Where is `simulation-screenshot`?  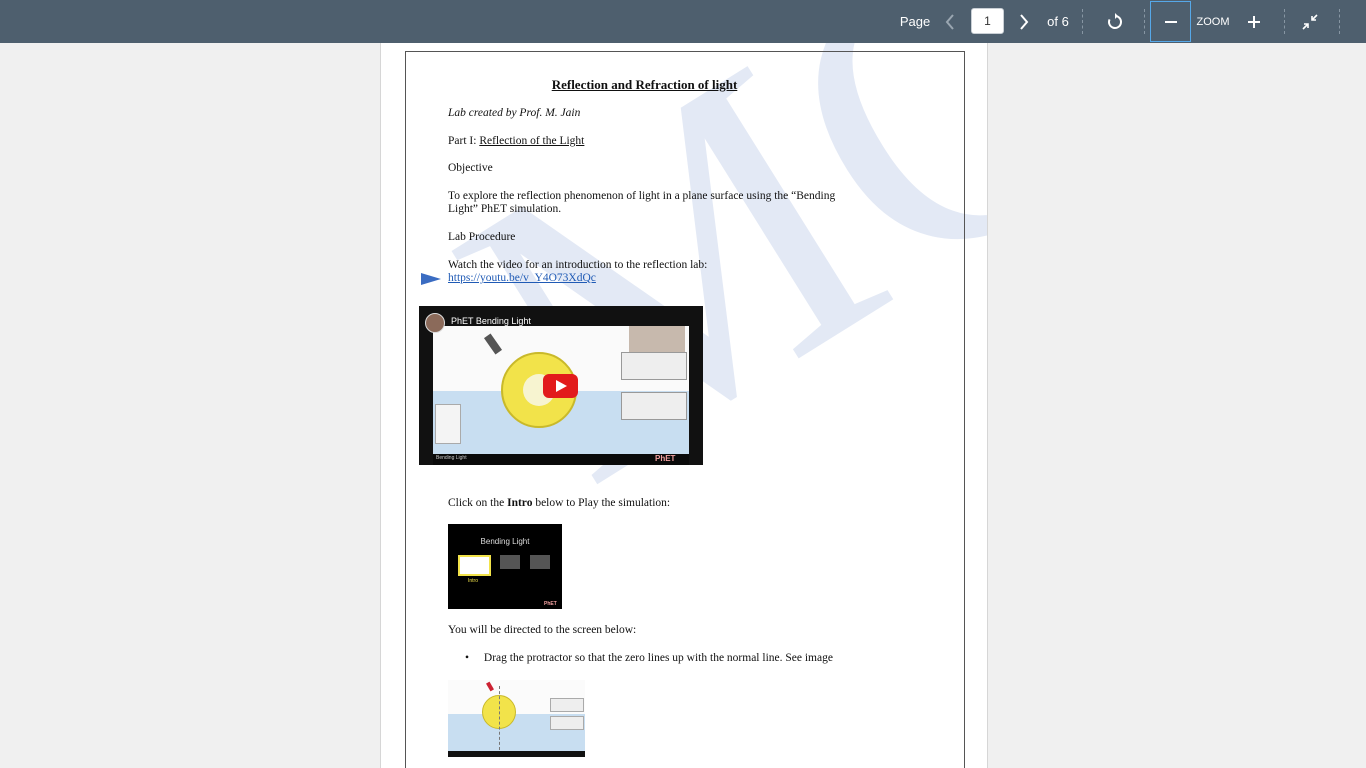 simulation-screenshot is located at coordinates (516, 718).